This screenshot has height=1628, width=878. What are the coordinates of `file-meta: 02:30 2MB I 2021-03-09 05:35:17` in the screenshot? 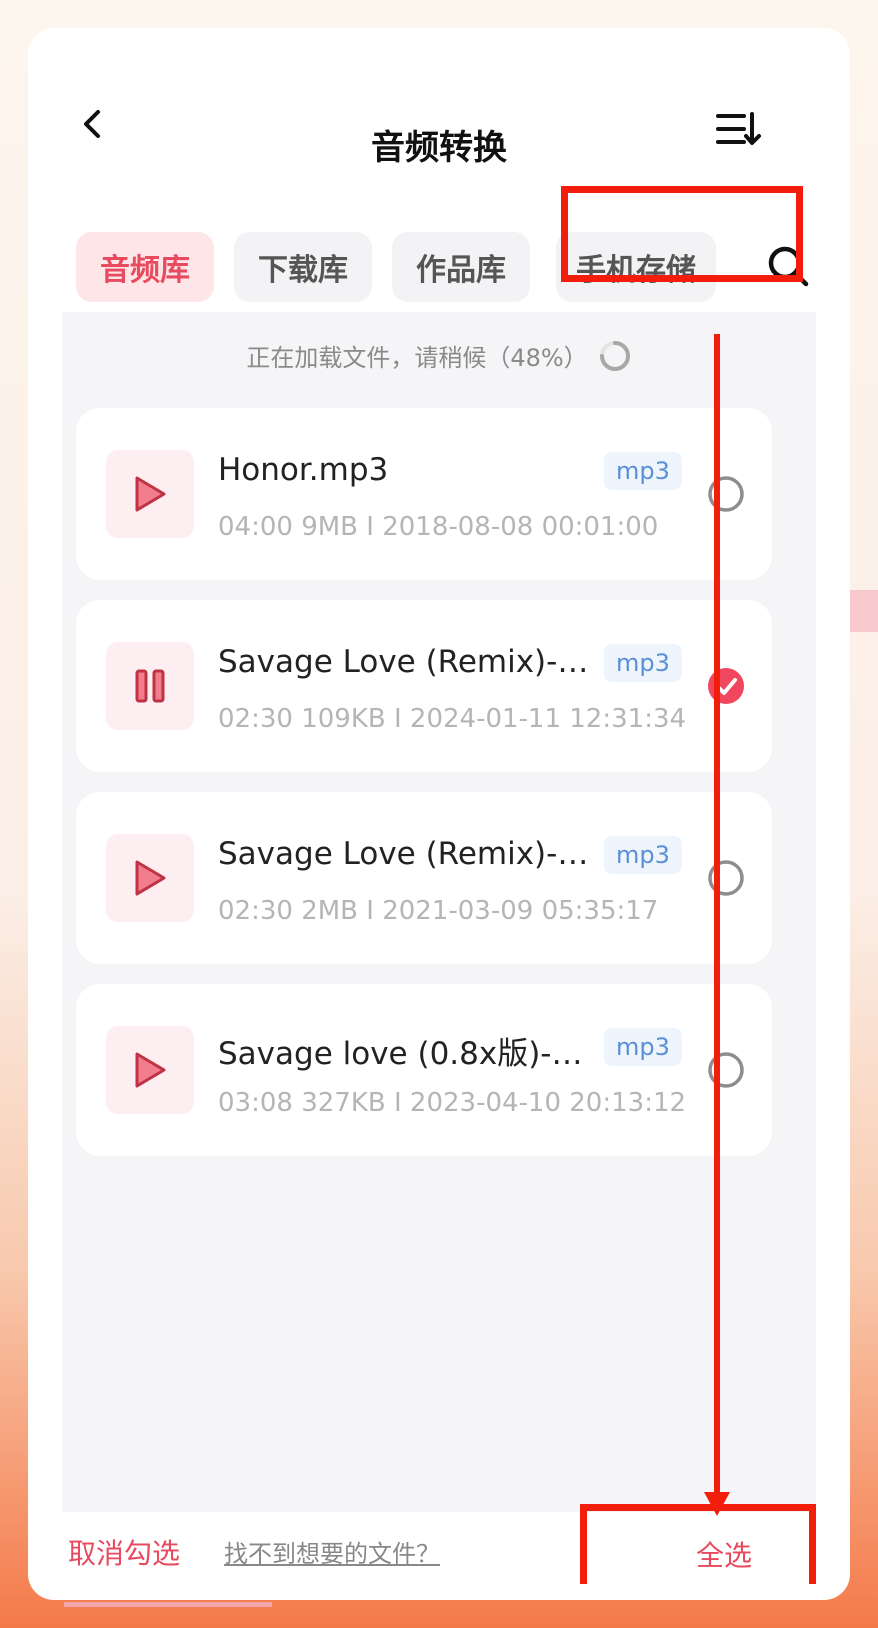 It's located at (438, 911).